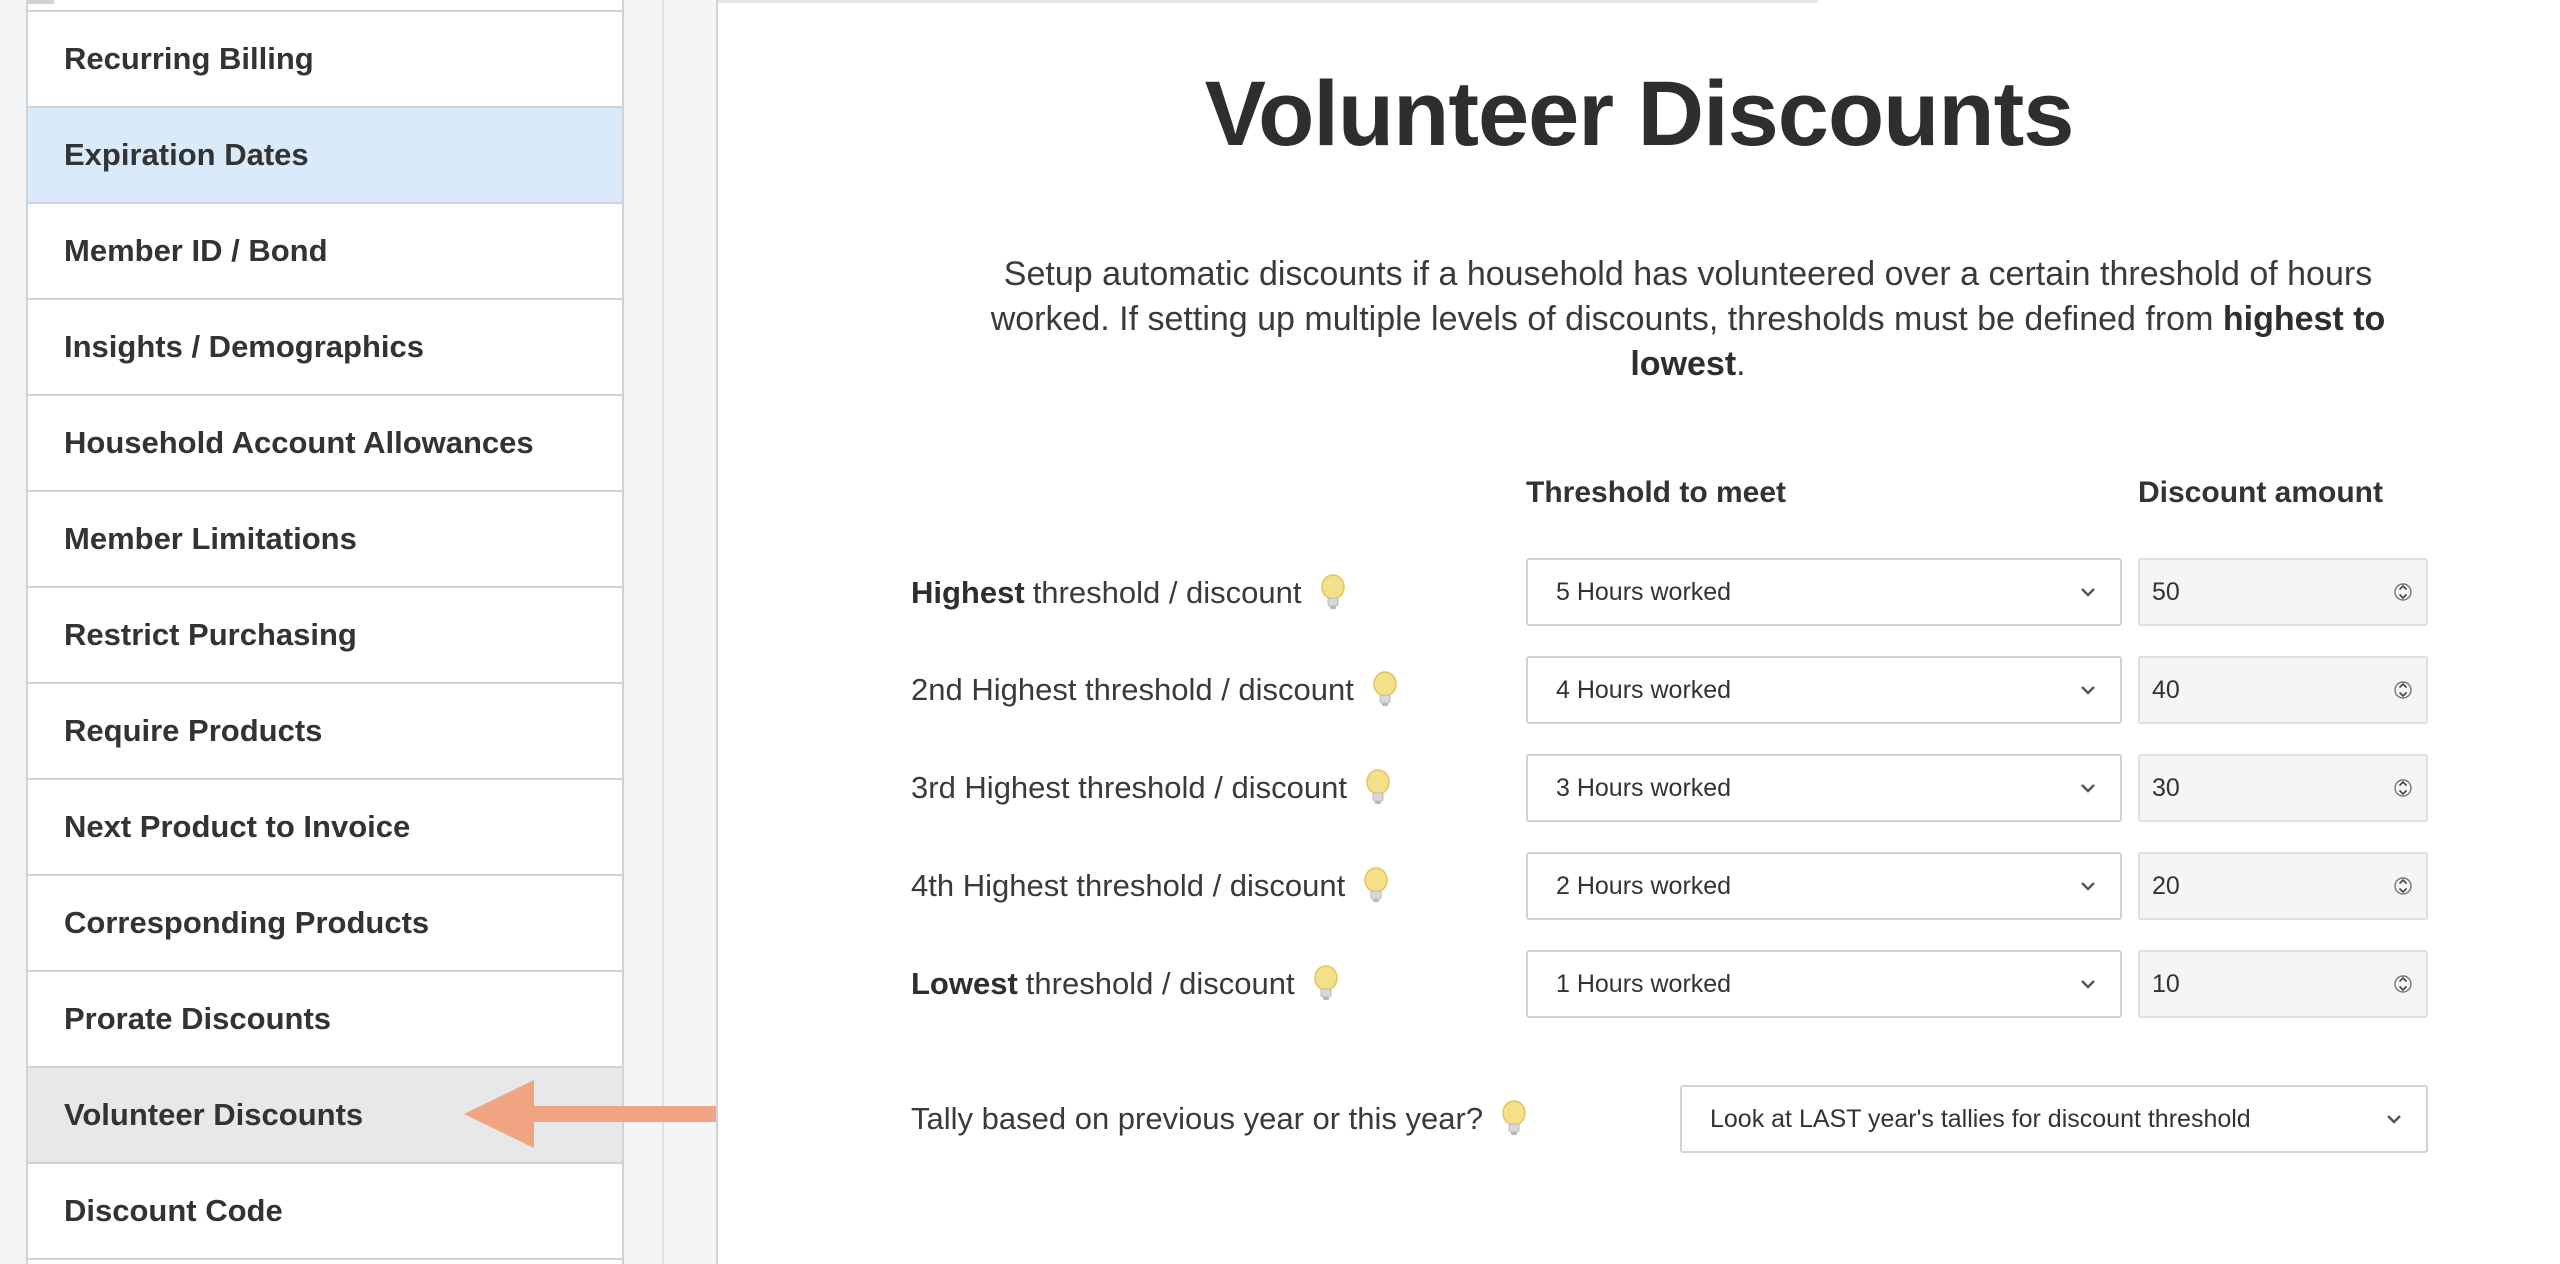  I want to click on discount-amount-value: 10, so click(2166, 983).